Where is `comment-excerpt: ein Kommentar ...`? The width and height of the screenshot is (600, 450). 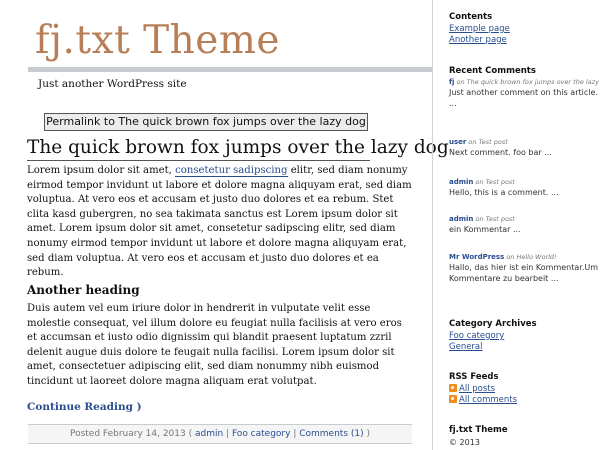
comment-excerpt: ein Kommentar ... is located at coordinates (485, 229).